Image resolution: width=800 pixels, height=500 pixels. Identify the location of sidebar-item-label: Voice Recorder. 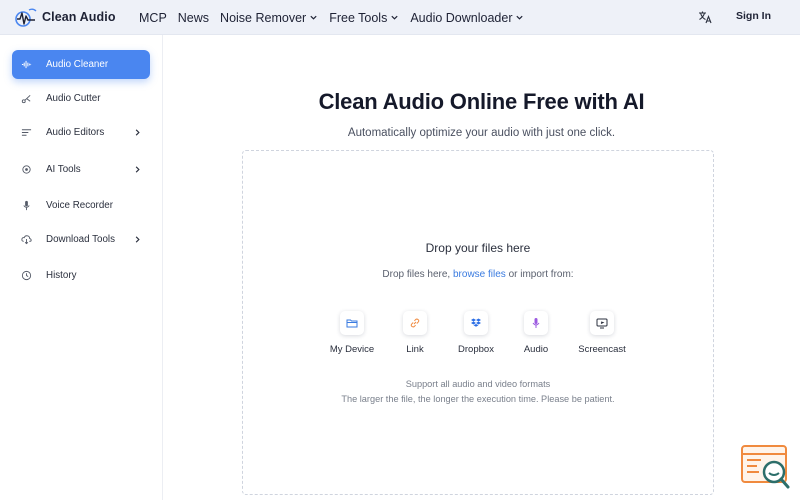
(79, 205).